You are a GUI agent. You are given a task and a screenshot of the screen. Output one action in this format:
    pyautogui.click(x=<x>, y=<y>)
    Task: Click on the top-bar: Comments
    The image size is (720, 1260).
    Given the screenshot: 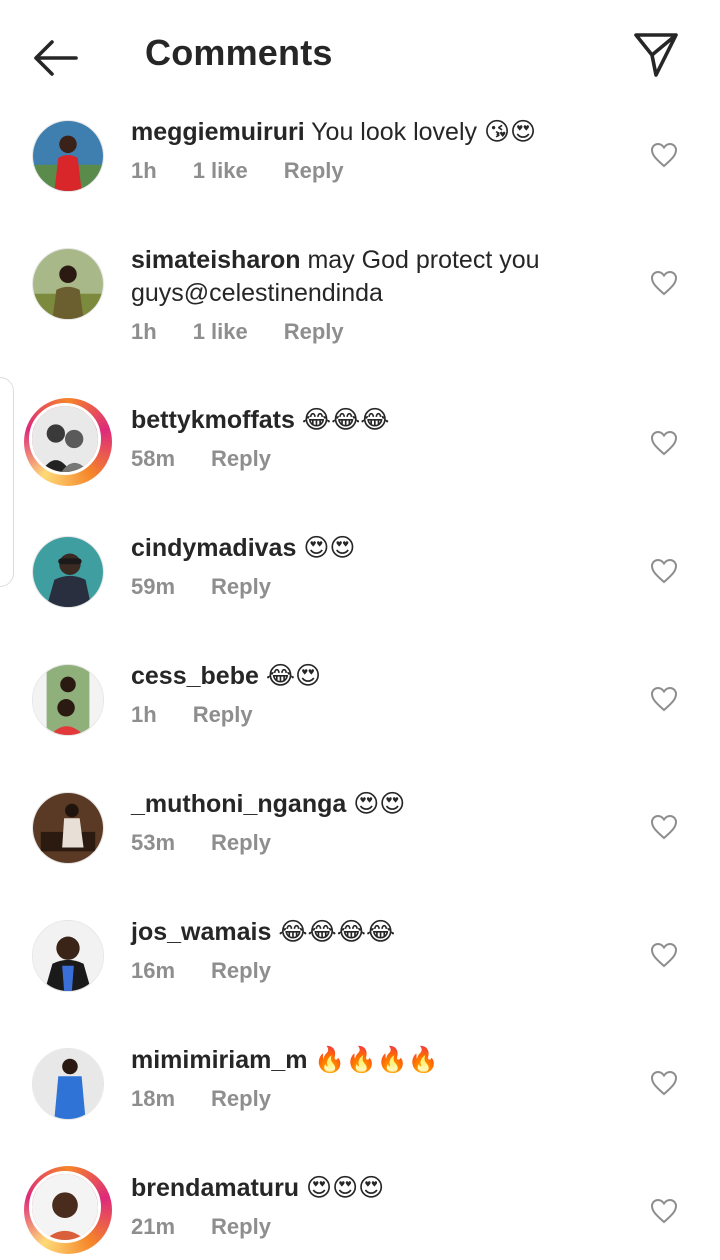 What is the action you would take?
    pyautogui.click(x=360, y=54)
    